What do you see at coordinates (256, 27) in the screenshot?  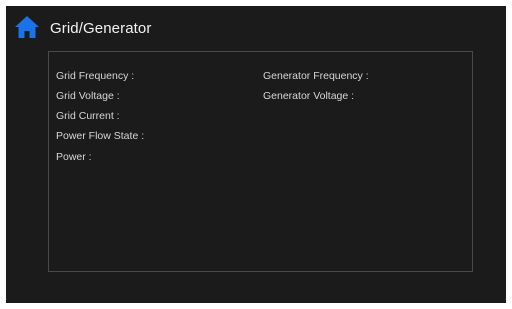 I see `header-bar: Grid/Generator` at bounding box center [256, 27].